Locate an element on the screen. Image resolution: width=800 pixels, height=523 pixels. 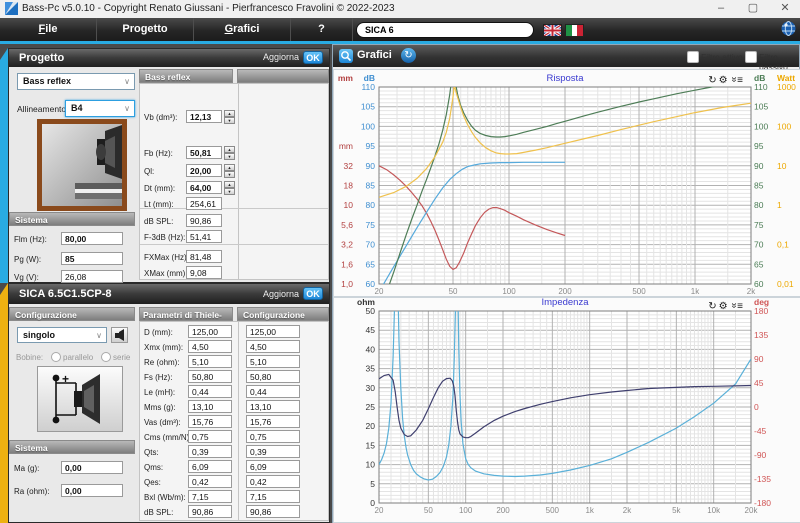
svg-text: 1 is located at coordinates (779, 205).